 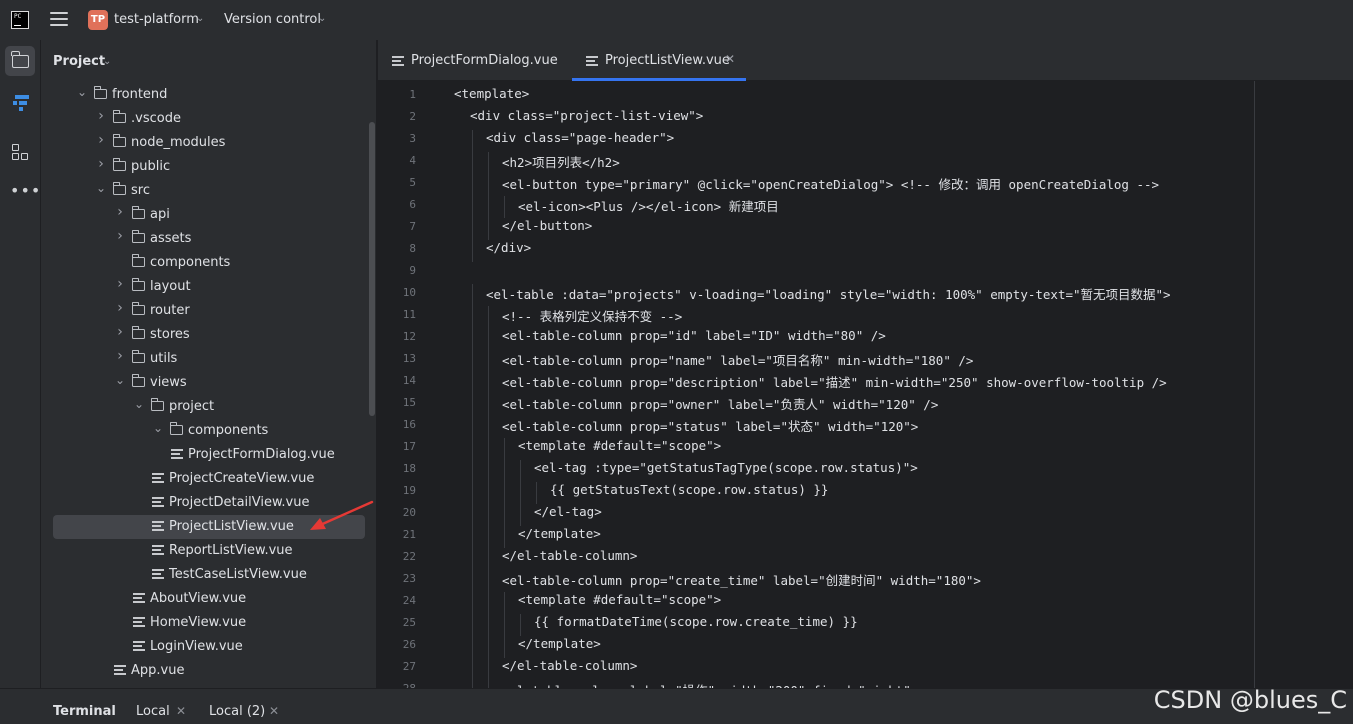 I want to click on version-control-menu: Version control, so click(x=272, y=19).